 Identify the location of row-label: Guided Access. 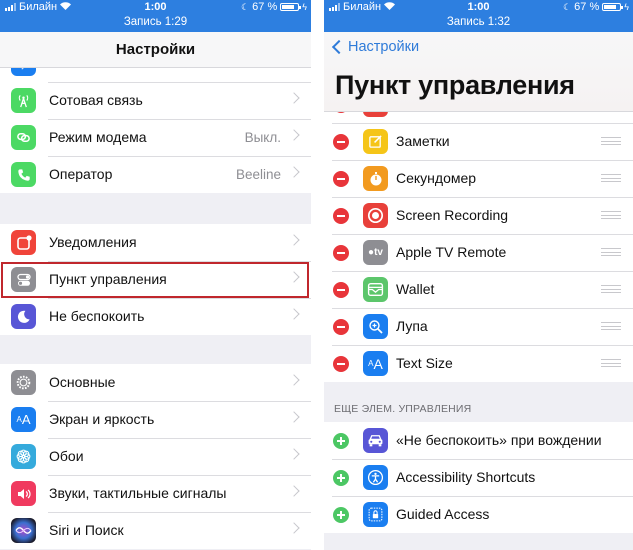
(443, 514).